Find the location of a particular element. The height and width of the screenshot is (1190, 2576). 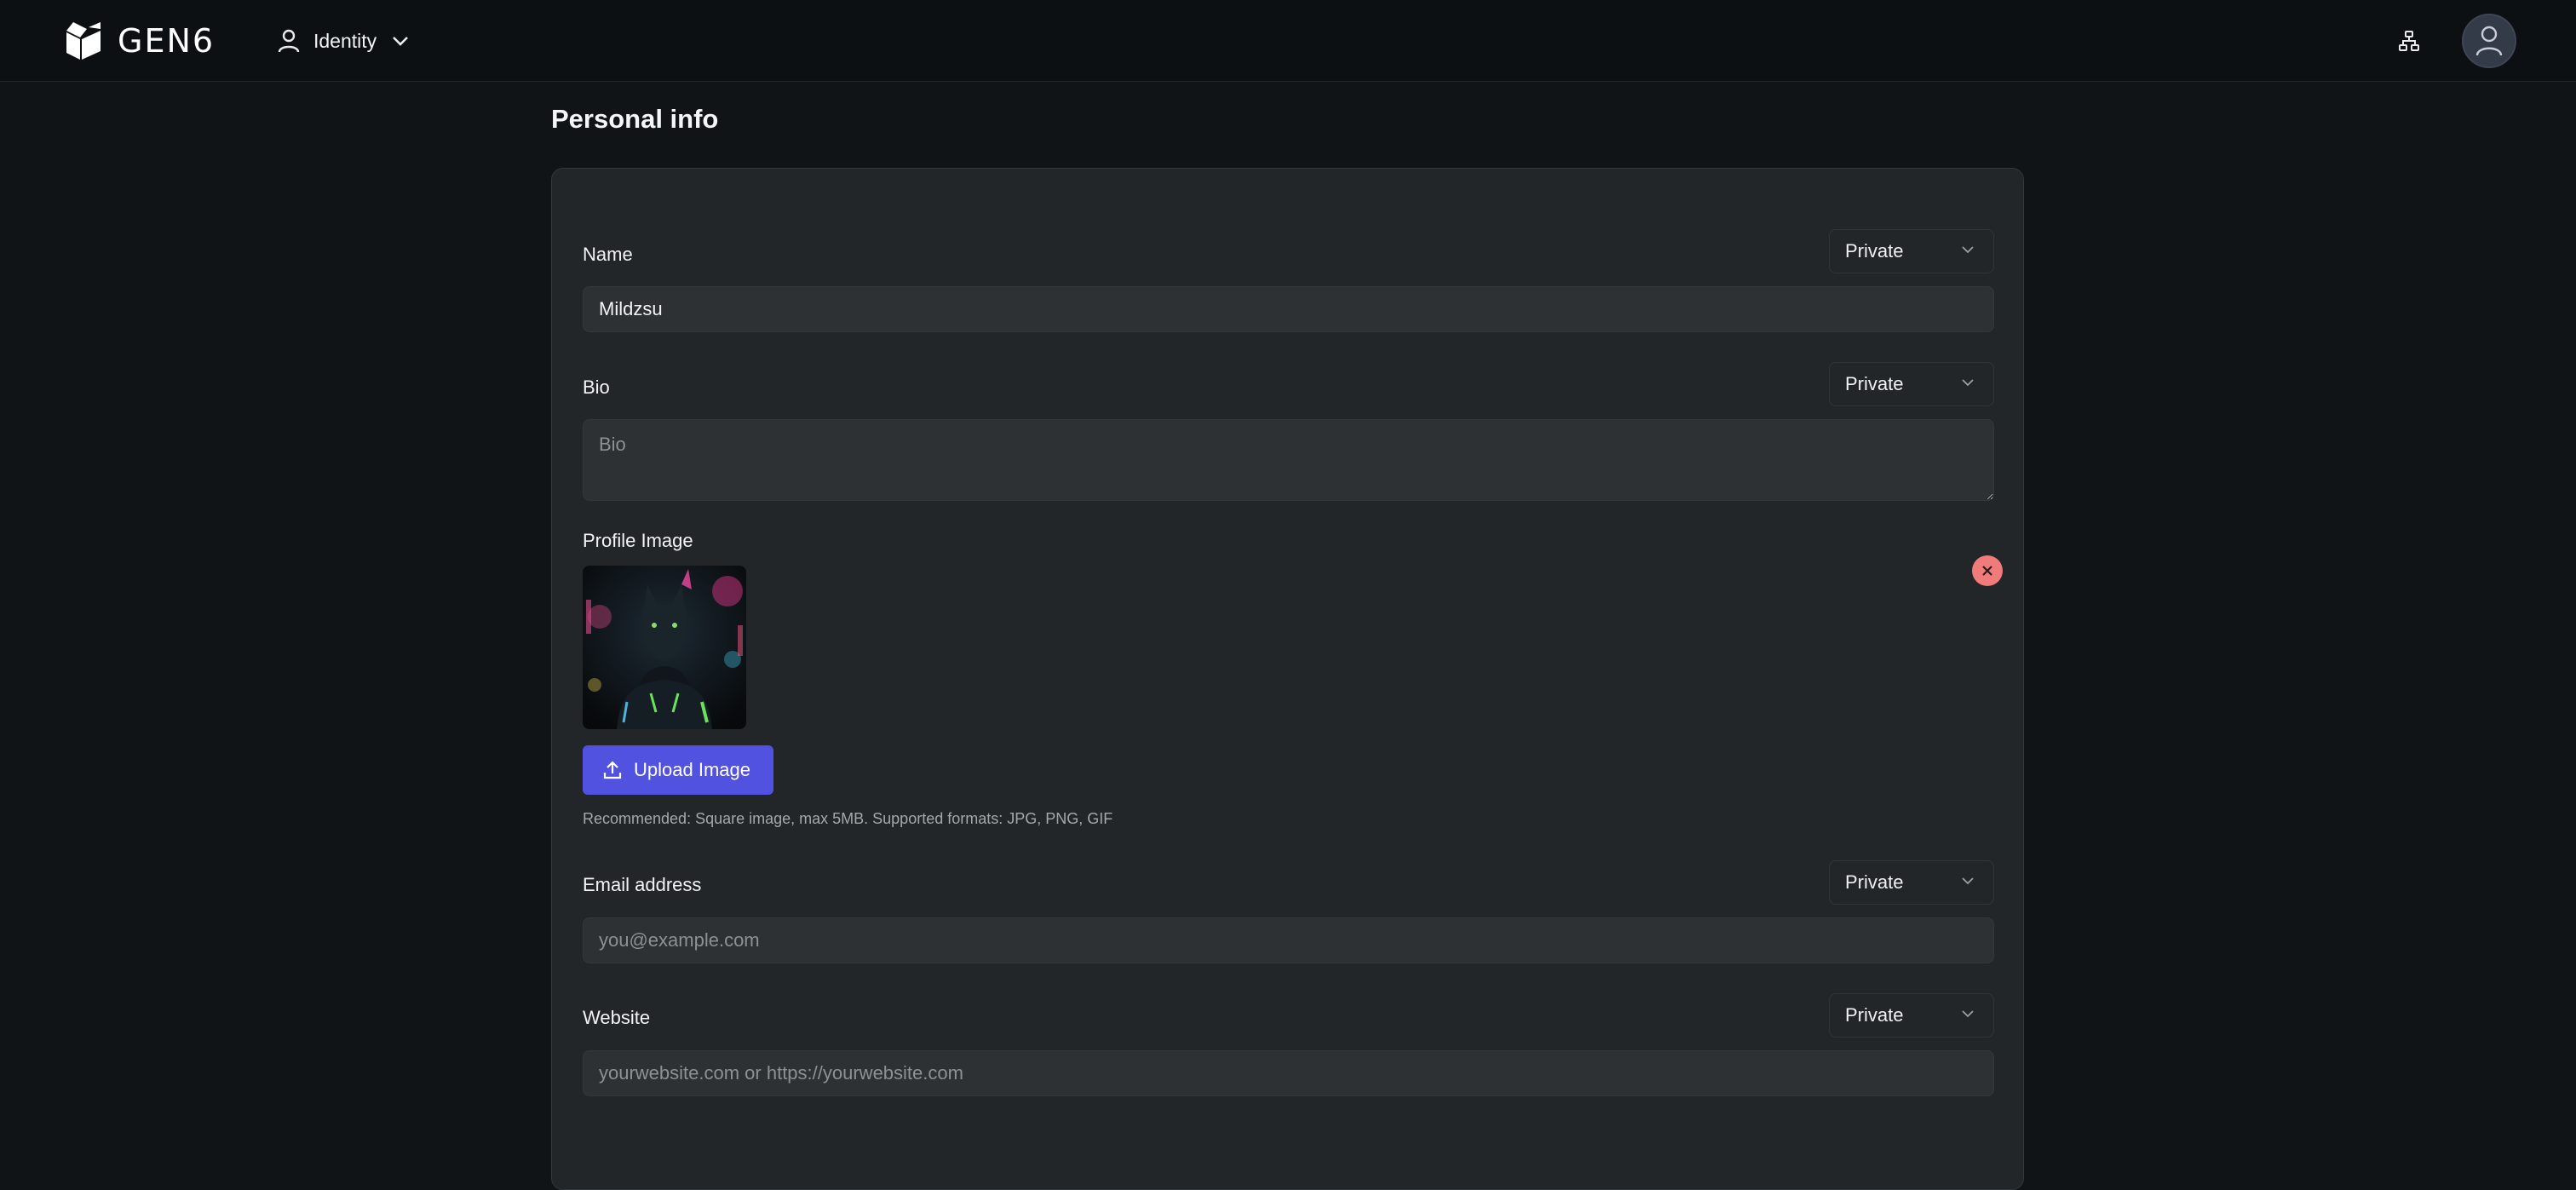

network-button is located at coordinates (2409, 41).